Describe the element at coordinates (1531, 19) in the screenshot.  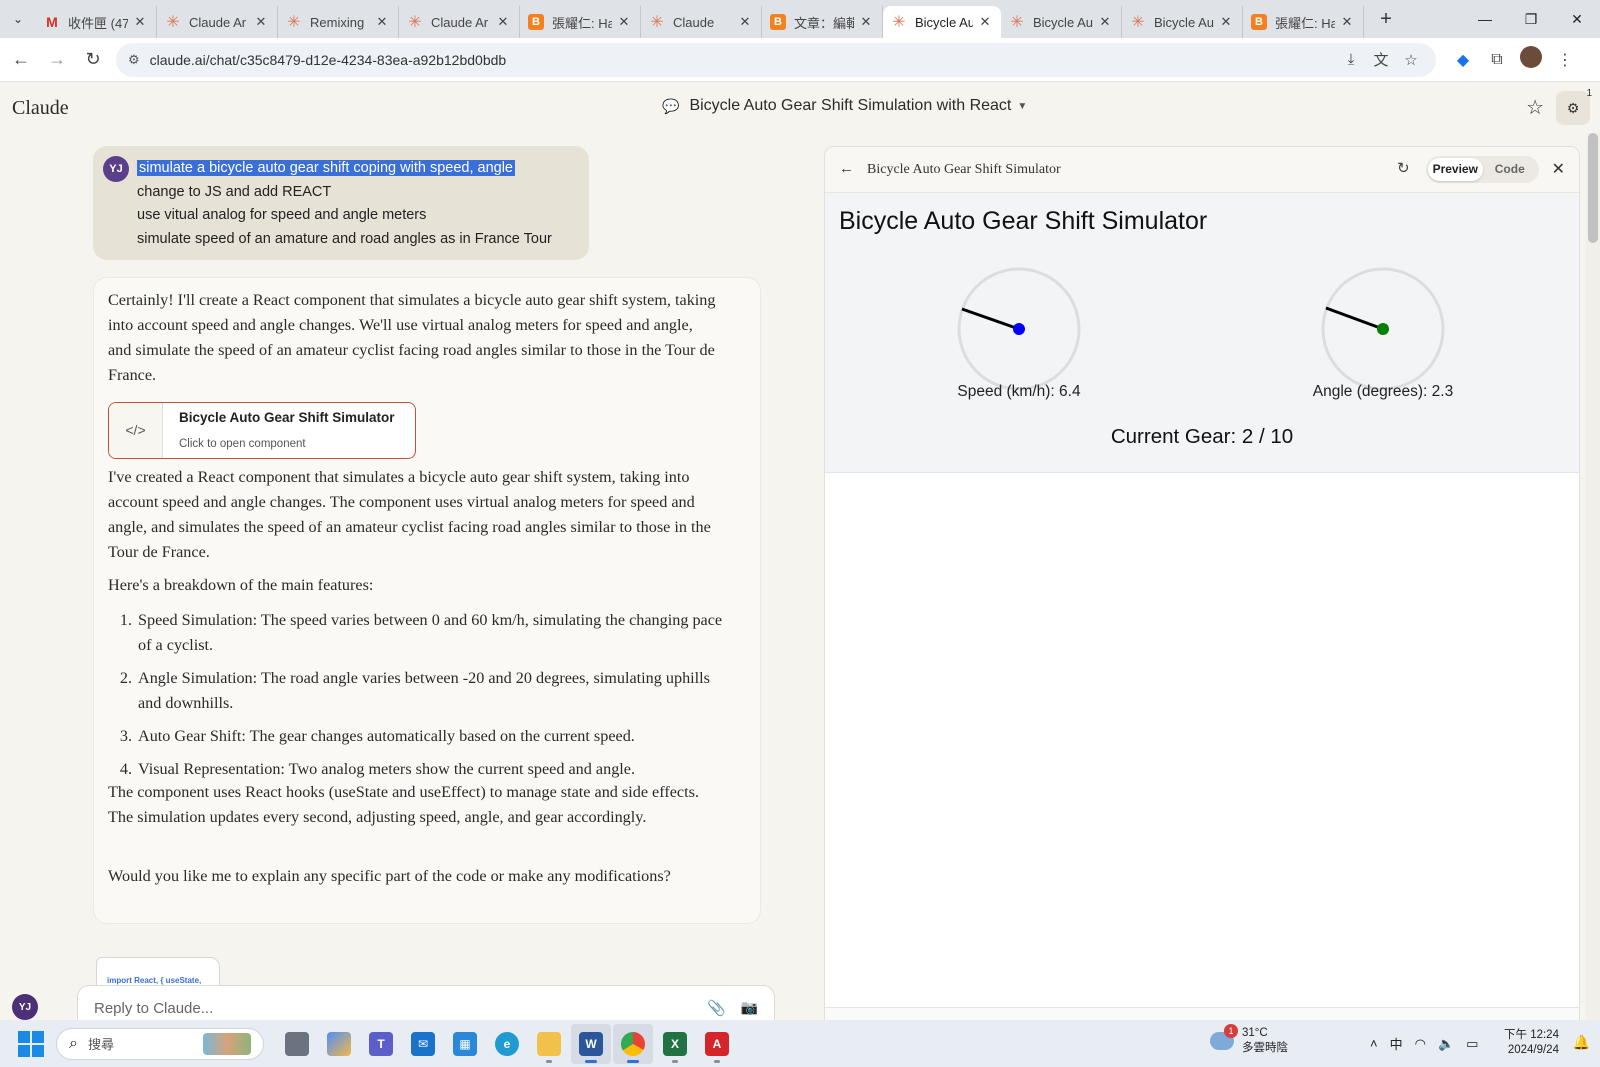
I see `restore-button: ❐` at that location.